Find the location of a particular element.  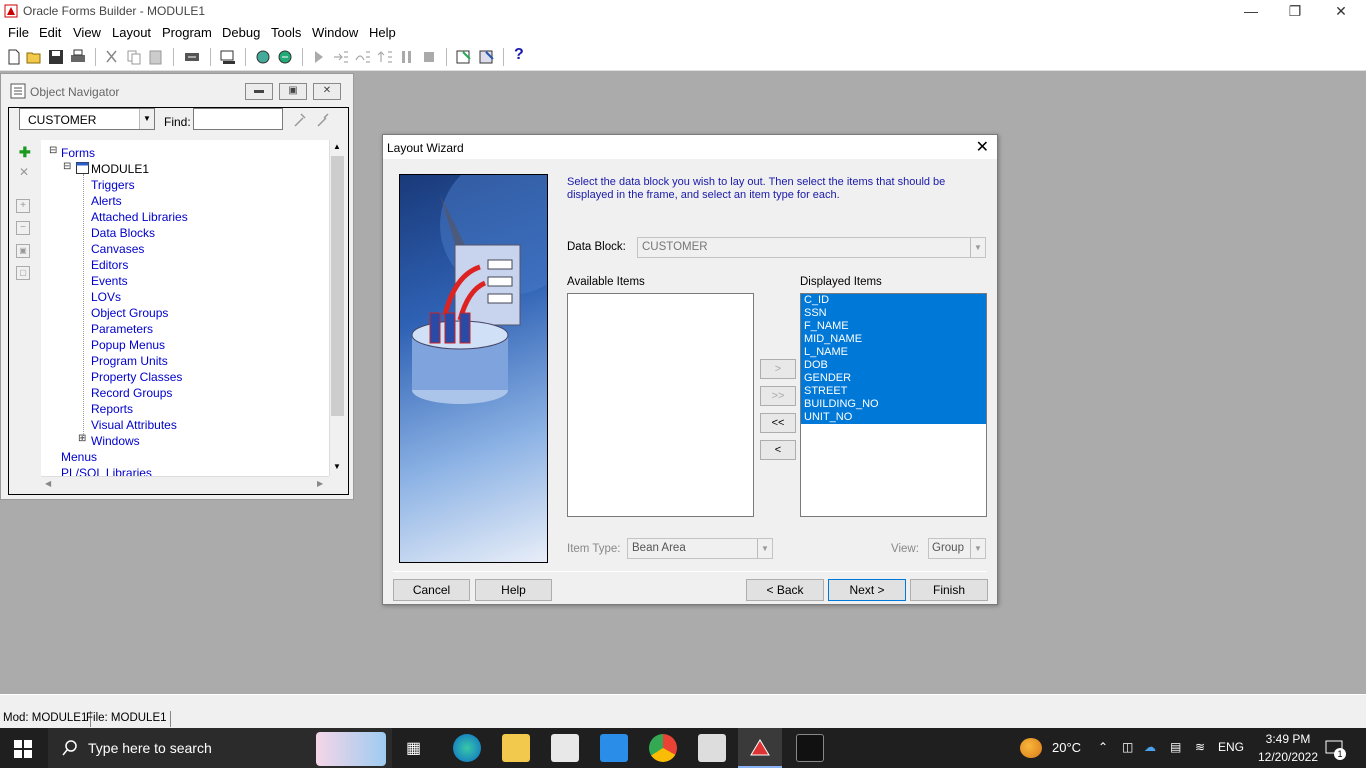

tree-vertical-scrollbar: ▲ ▼ is located at coordinates (337, 308).